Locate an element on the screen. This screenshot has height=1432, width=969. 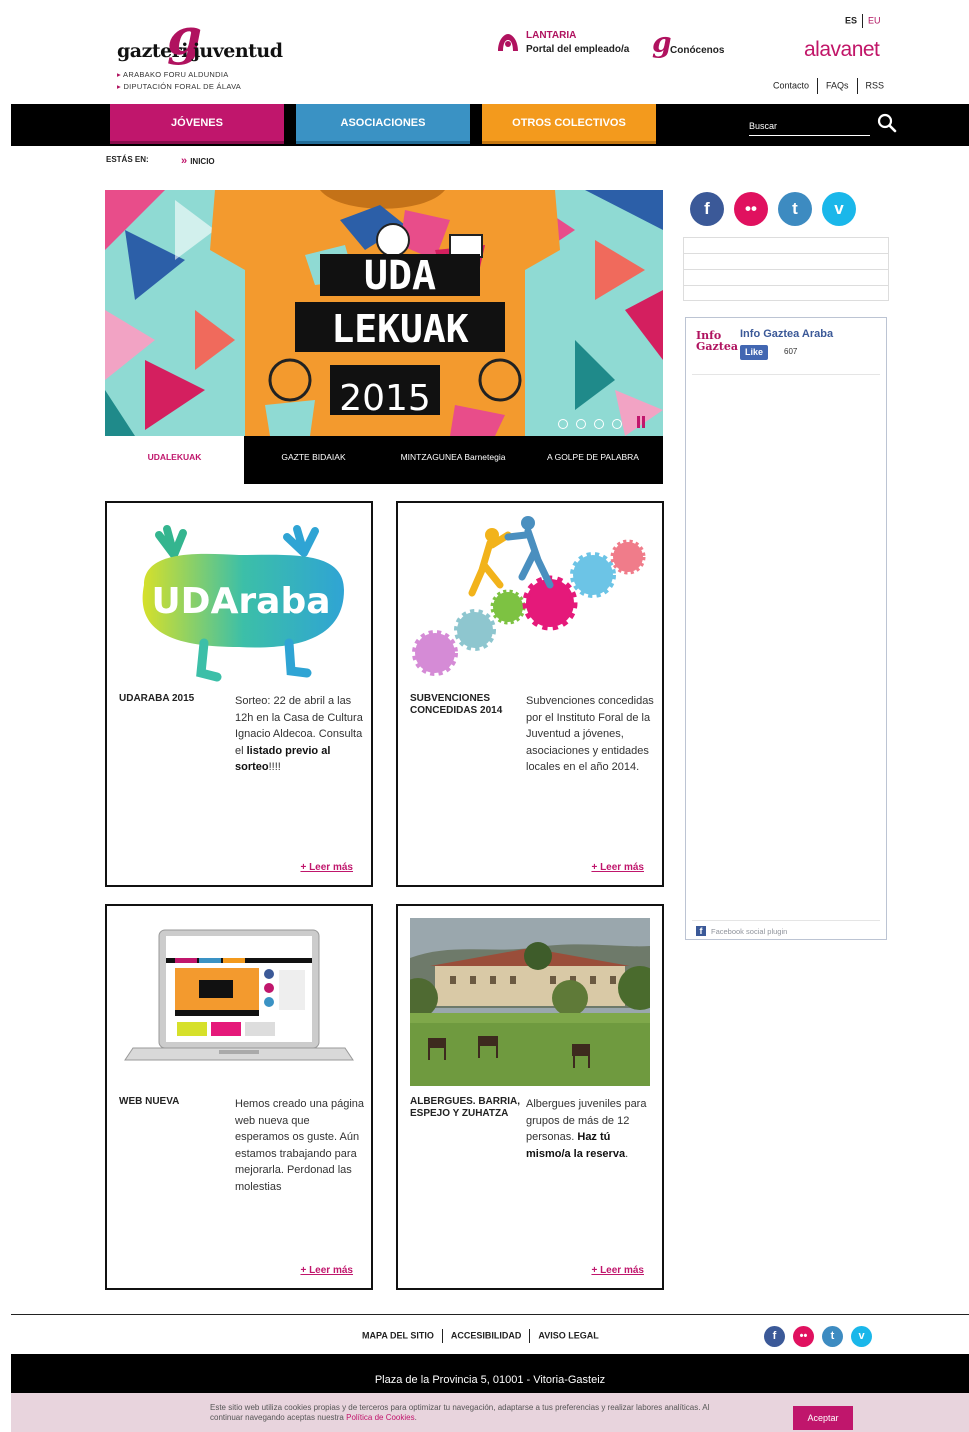
info-gaztea-logo: Info Gaztea is located at coordinates (717, 345).